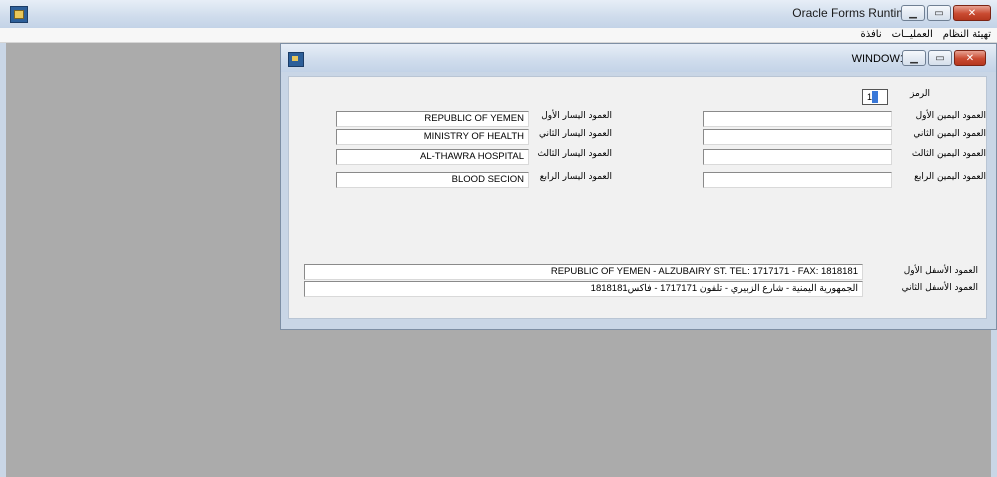 The image size is (997, 477). I want to click on right-column-1-field, so click(797, 119).